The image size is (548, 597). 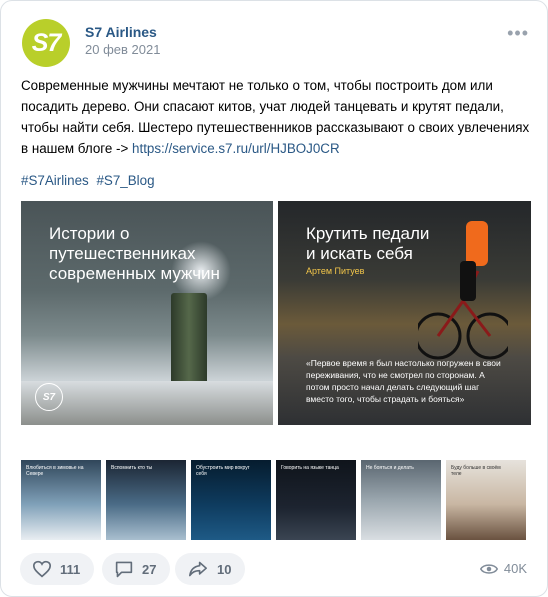 I want to click on author-avatar: S7, so click(x=46, y=43).